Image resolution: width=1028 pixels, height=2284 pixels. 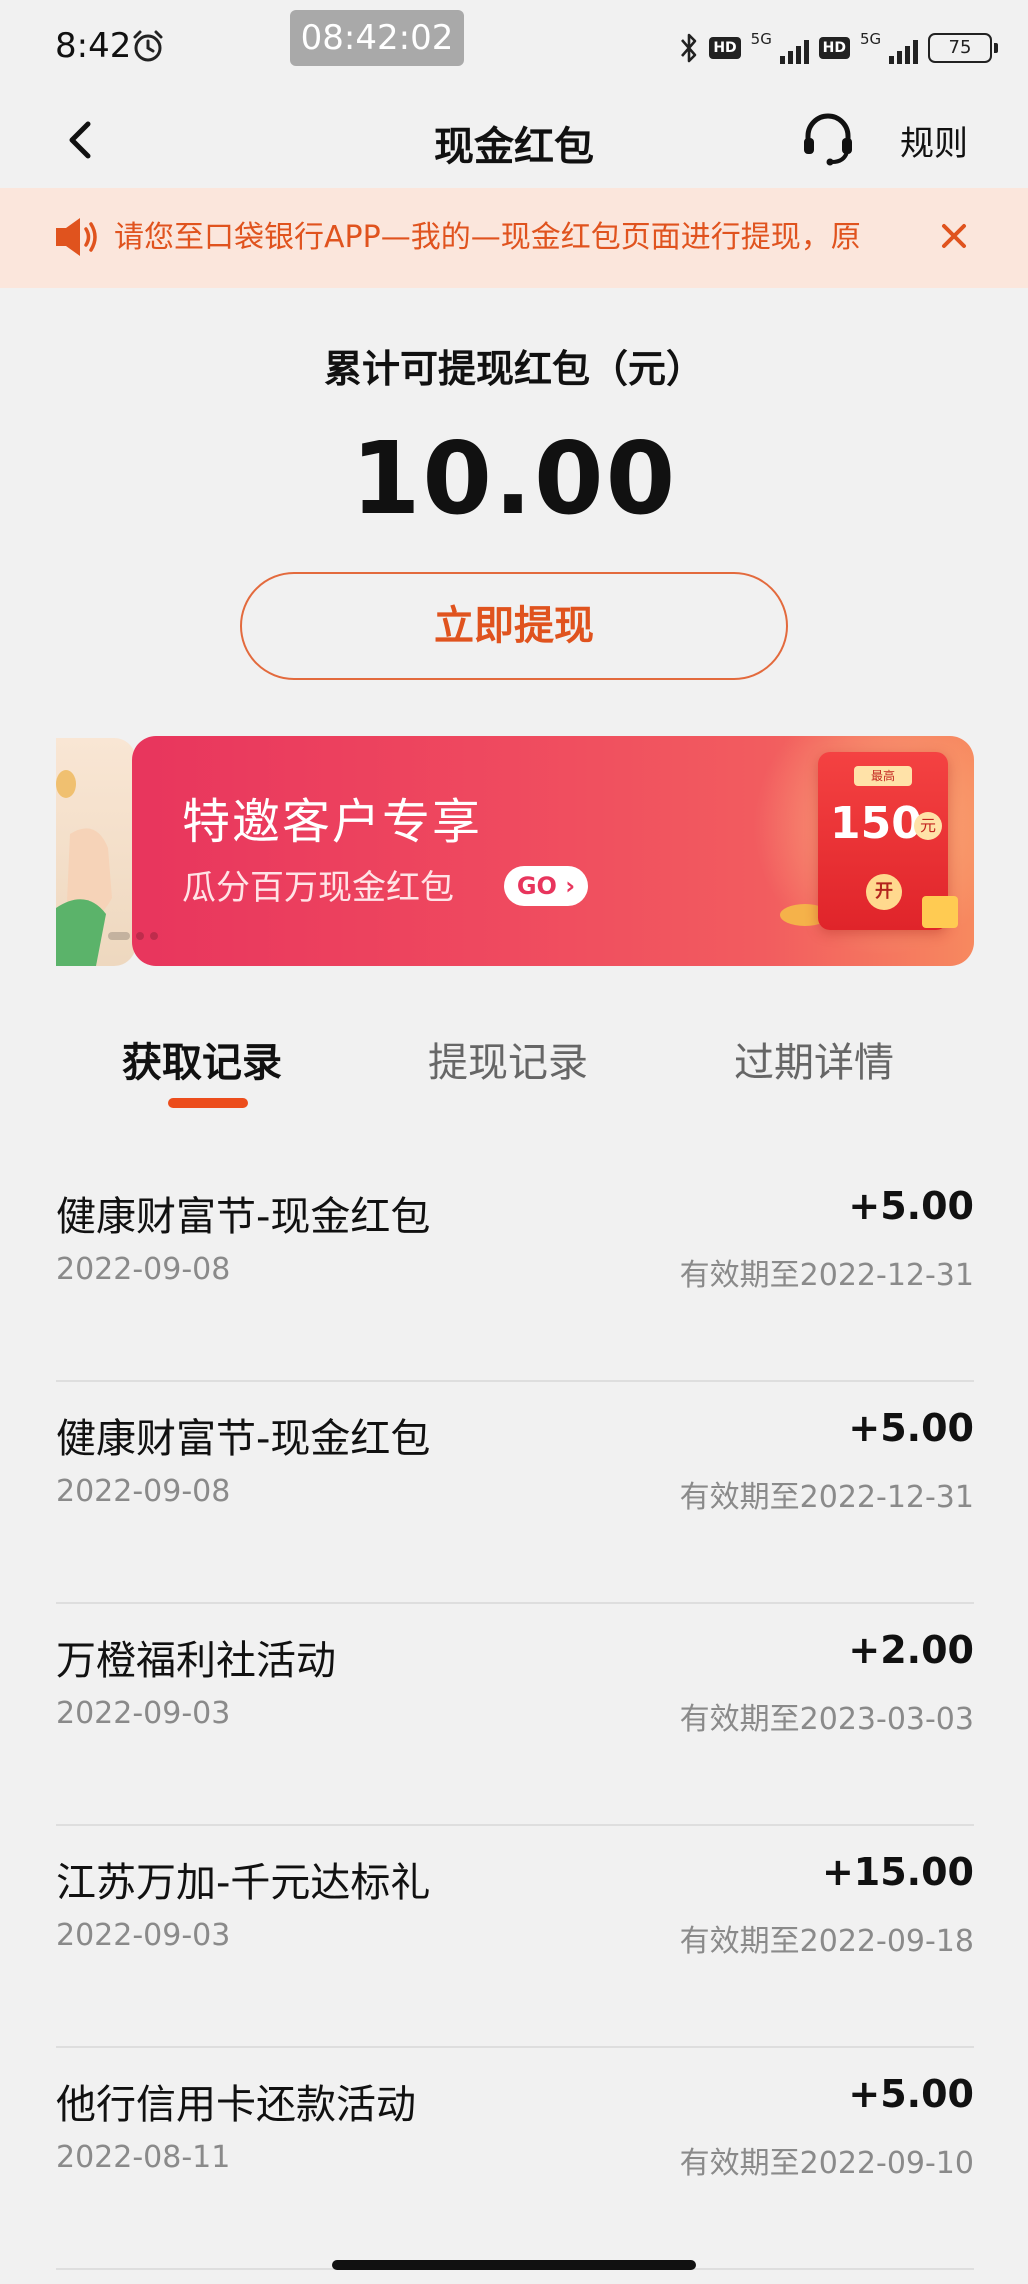 What do you see at coordinates (826, 2163) in the screenshot?
I see `record-expiry: 有效期至2022-09-10` at bounding box center [826, 2163].